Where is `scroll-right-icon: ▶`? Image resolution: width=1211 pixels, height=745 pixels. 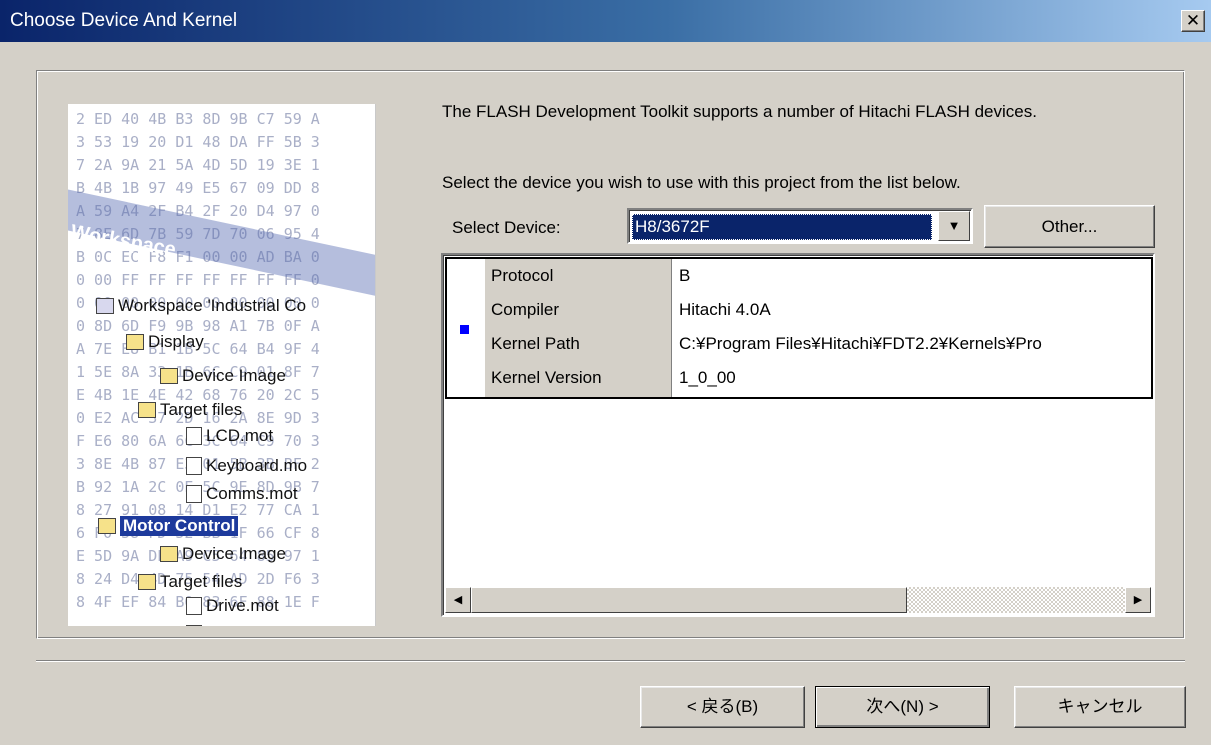
scroll-right-icon: ▶ is located at coordinates (1138, 600).